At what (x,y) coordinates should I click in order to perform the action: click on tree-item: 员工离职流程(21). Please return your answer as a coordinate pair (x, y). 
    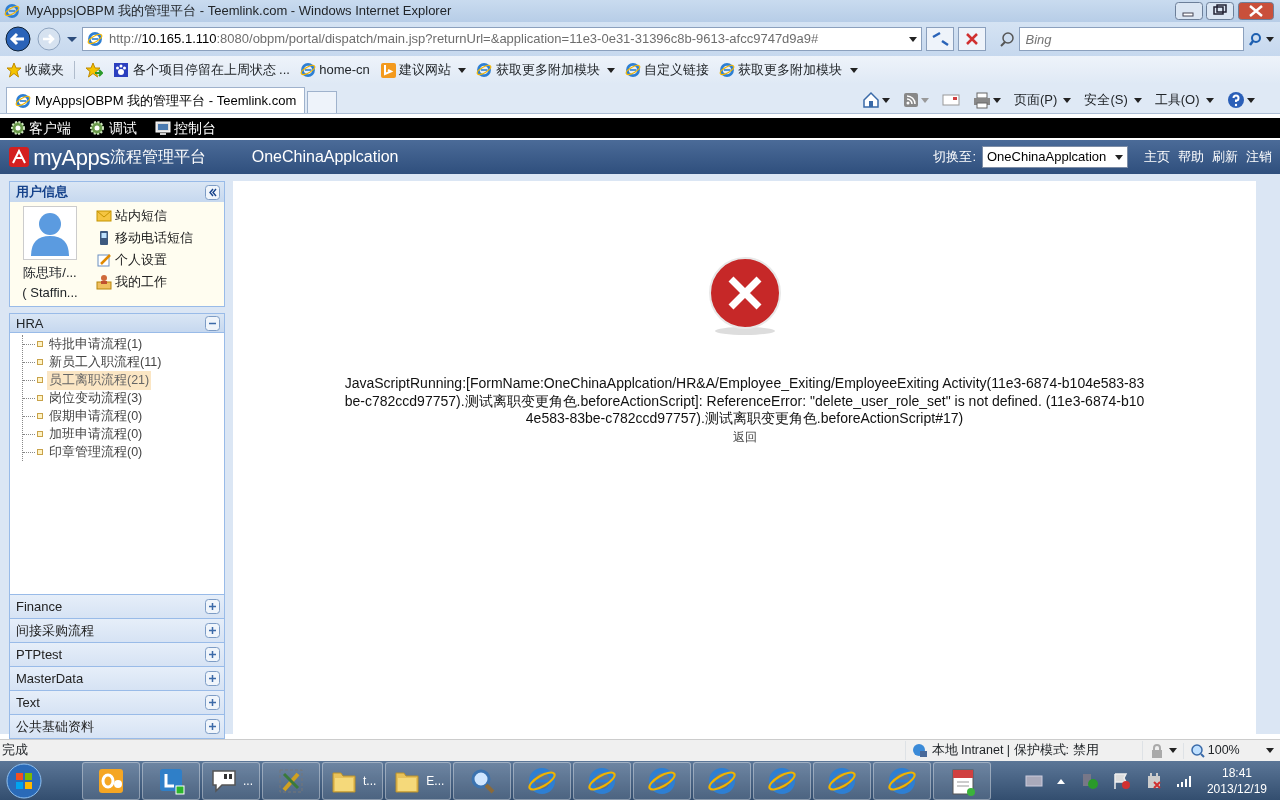
    Looking at the image, I should click on (99, 380).